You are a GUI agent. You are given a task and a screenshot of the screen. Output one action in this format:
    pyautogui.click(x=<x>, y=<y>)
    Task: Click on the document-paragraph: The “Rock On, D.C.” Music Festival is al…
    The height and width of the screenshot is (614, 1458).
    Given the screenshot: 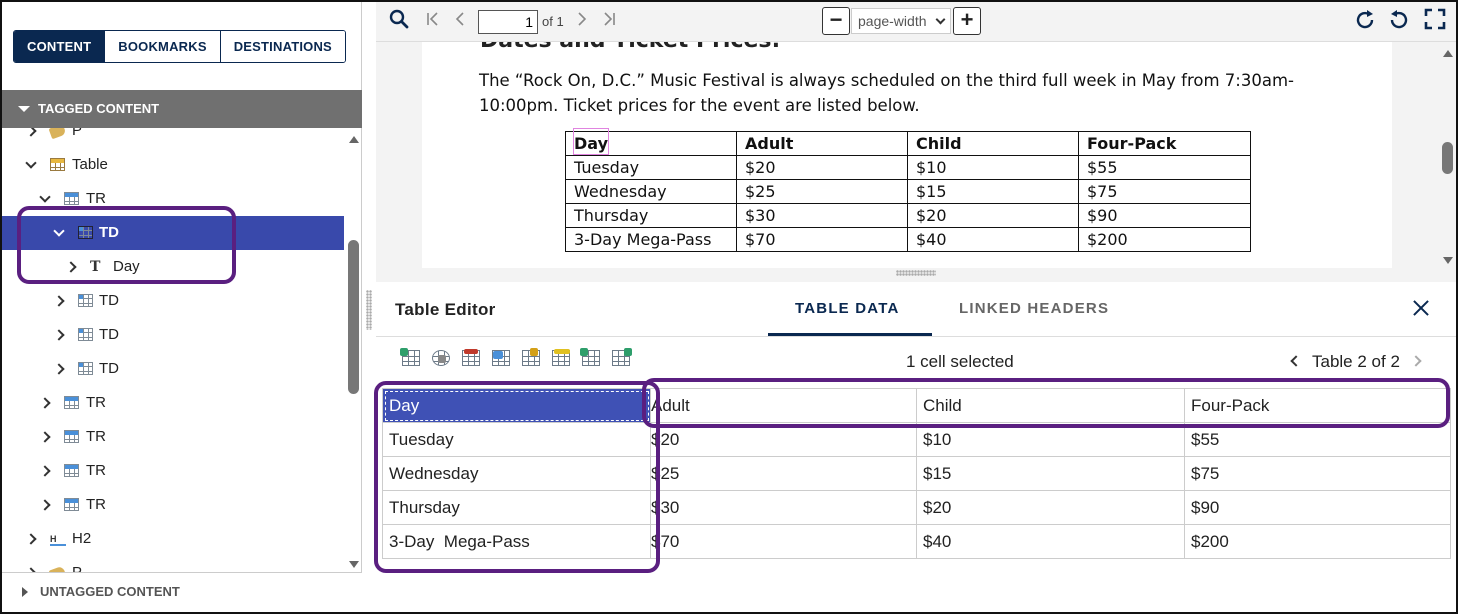 What is the action you would take?
    pyautogui.click(x=886, y=93)
    